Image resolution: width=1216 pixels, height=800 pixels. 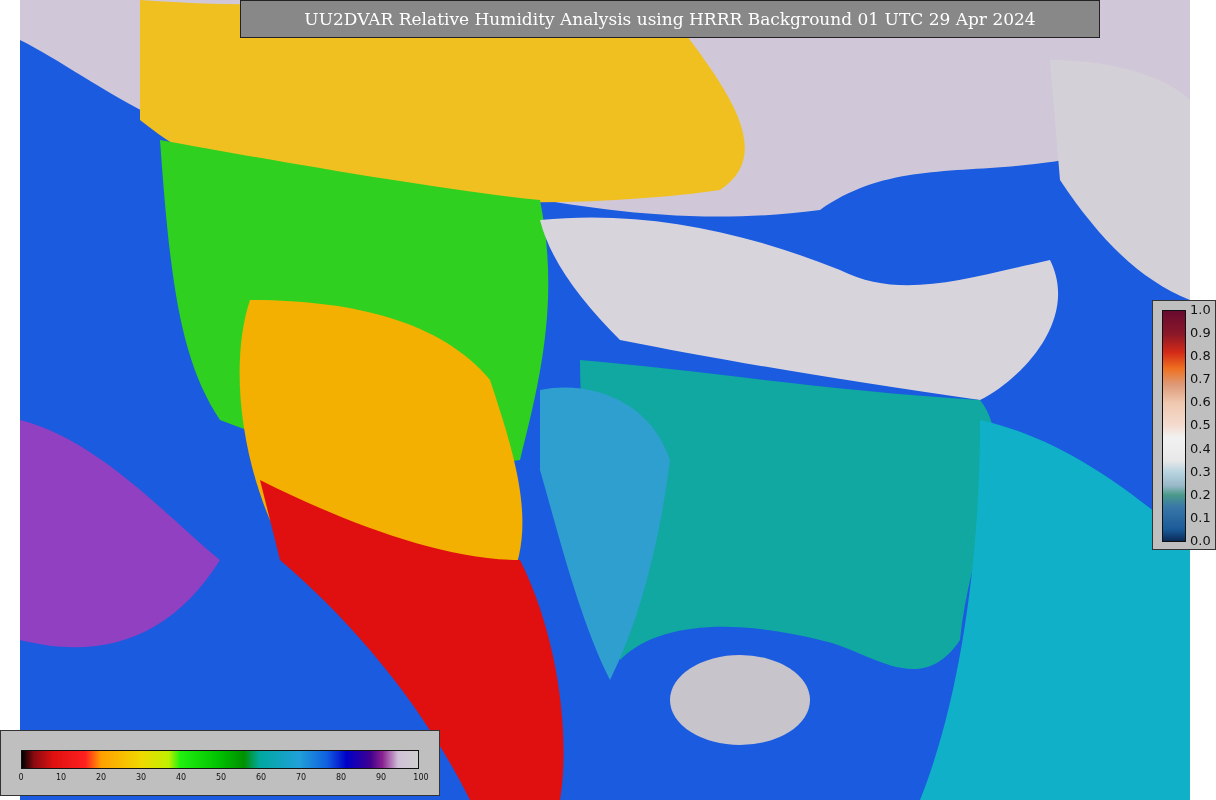 What do you see at coordinates (1200, 425) in the screenshot?
I see `tick-label: 0.5` at bounding box center [1200, 425].